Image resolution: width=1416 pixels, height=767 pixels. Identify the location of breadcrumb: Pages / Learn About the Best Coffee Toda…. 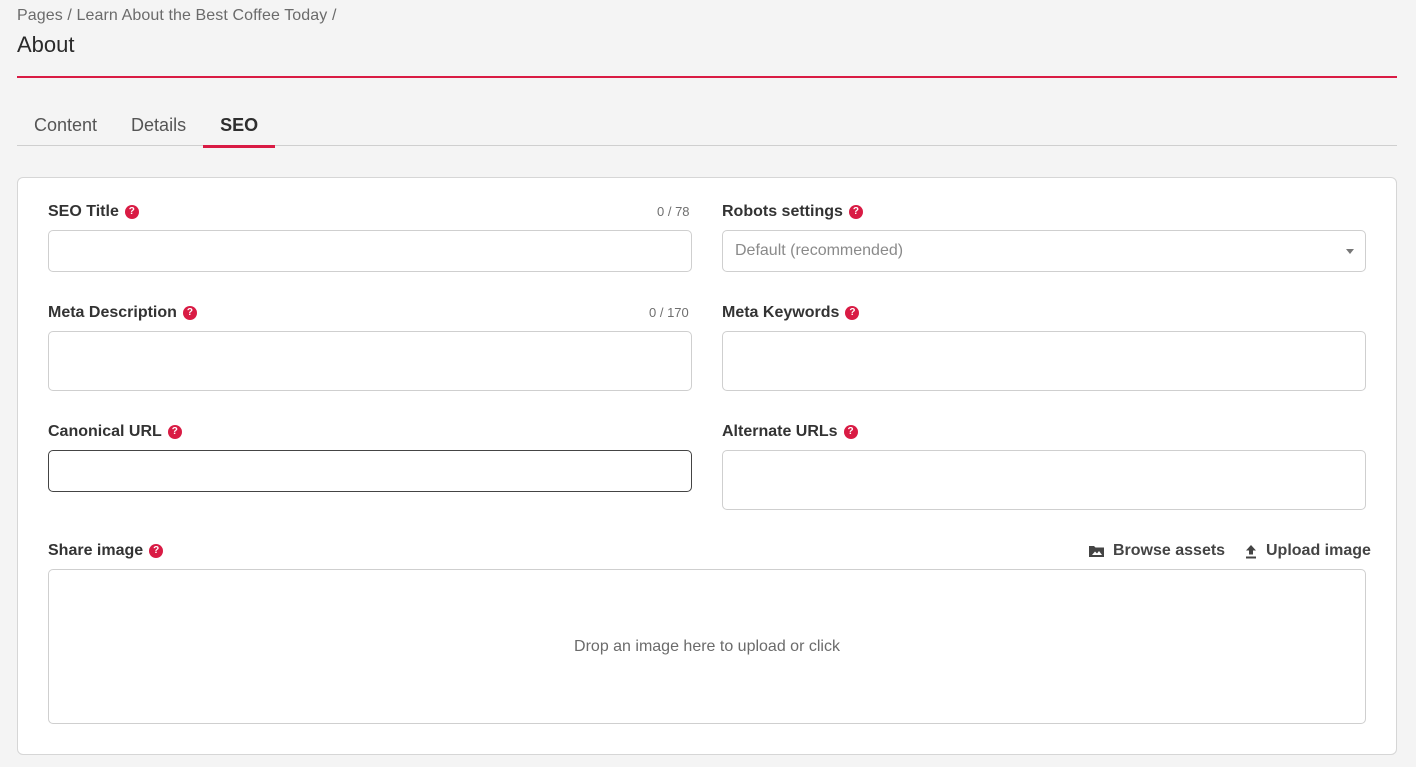
(177, 16).